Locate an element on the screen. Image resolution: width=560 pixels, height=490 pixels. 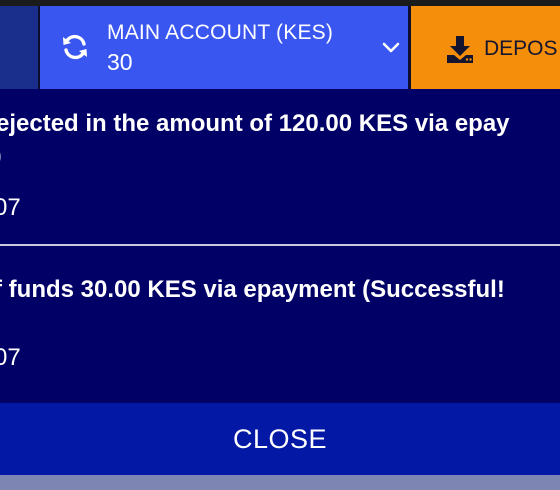
transaction-text-continued: ) is located at coordinates (1, 156).